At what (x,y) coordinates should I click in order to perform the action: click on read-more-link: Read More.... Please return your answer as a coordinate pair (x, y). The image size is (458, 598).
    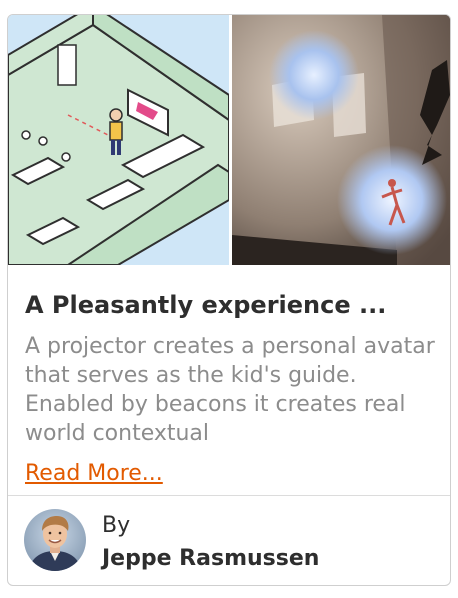
    Looking at the image, I should click on (94, 473).